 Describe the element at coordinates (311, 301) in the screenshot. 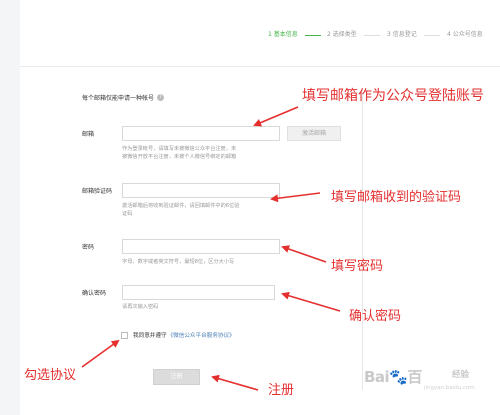

I see `arrow-confirm` at that location.